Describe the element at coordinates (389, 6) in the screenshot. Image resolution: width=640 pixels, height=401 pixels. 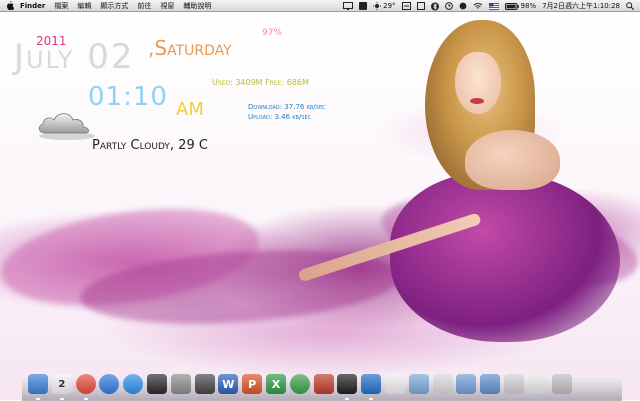
I see `temperature-readout: 29°` at that location.